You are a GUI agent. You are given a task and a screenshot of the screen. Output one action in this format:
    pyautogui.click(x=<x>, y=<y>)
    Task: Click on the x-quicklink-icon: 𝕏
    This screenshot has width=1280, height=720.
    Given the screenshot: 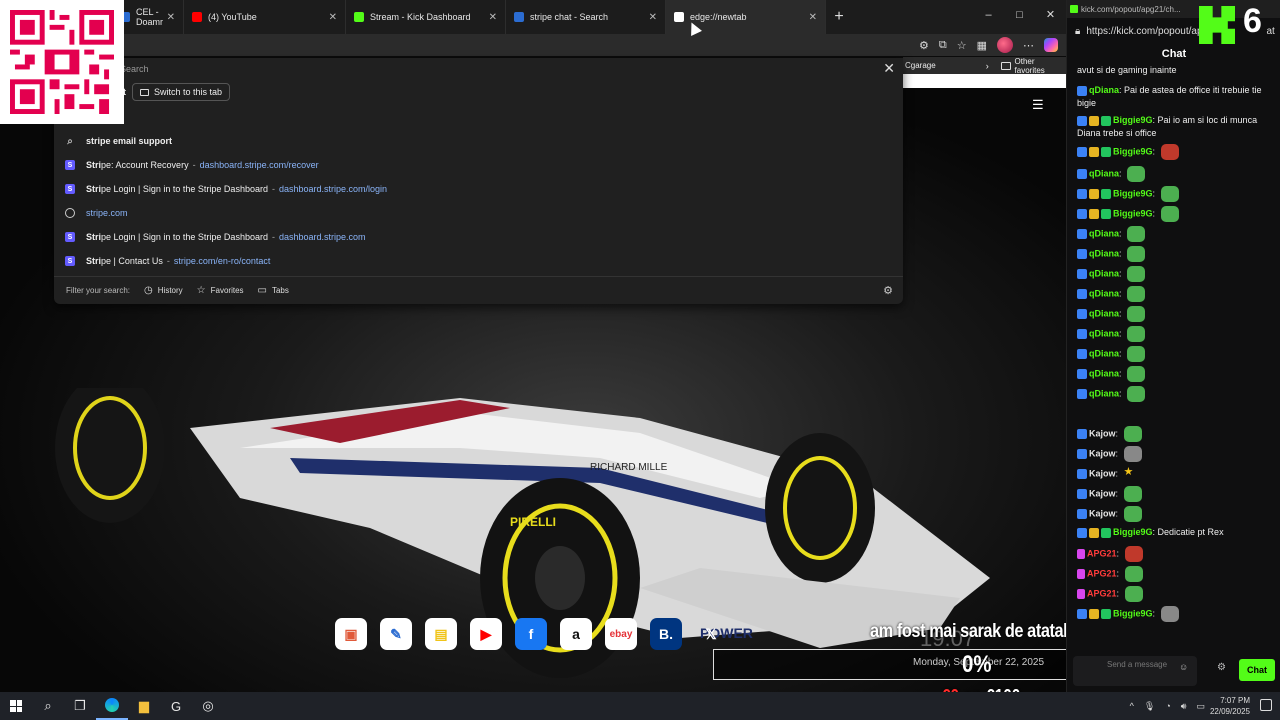 What is the action you would take?
    pyautogui.click(x=711, y=634)
    